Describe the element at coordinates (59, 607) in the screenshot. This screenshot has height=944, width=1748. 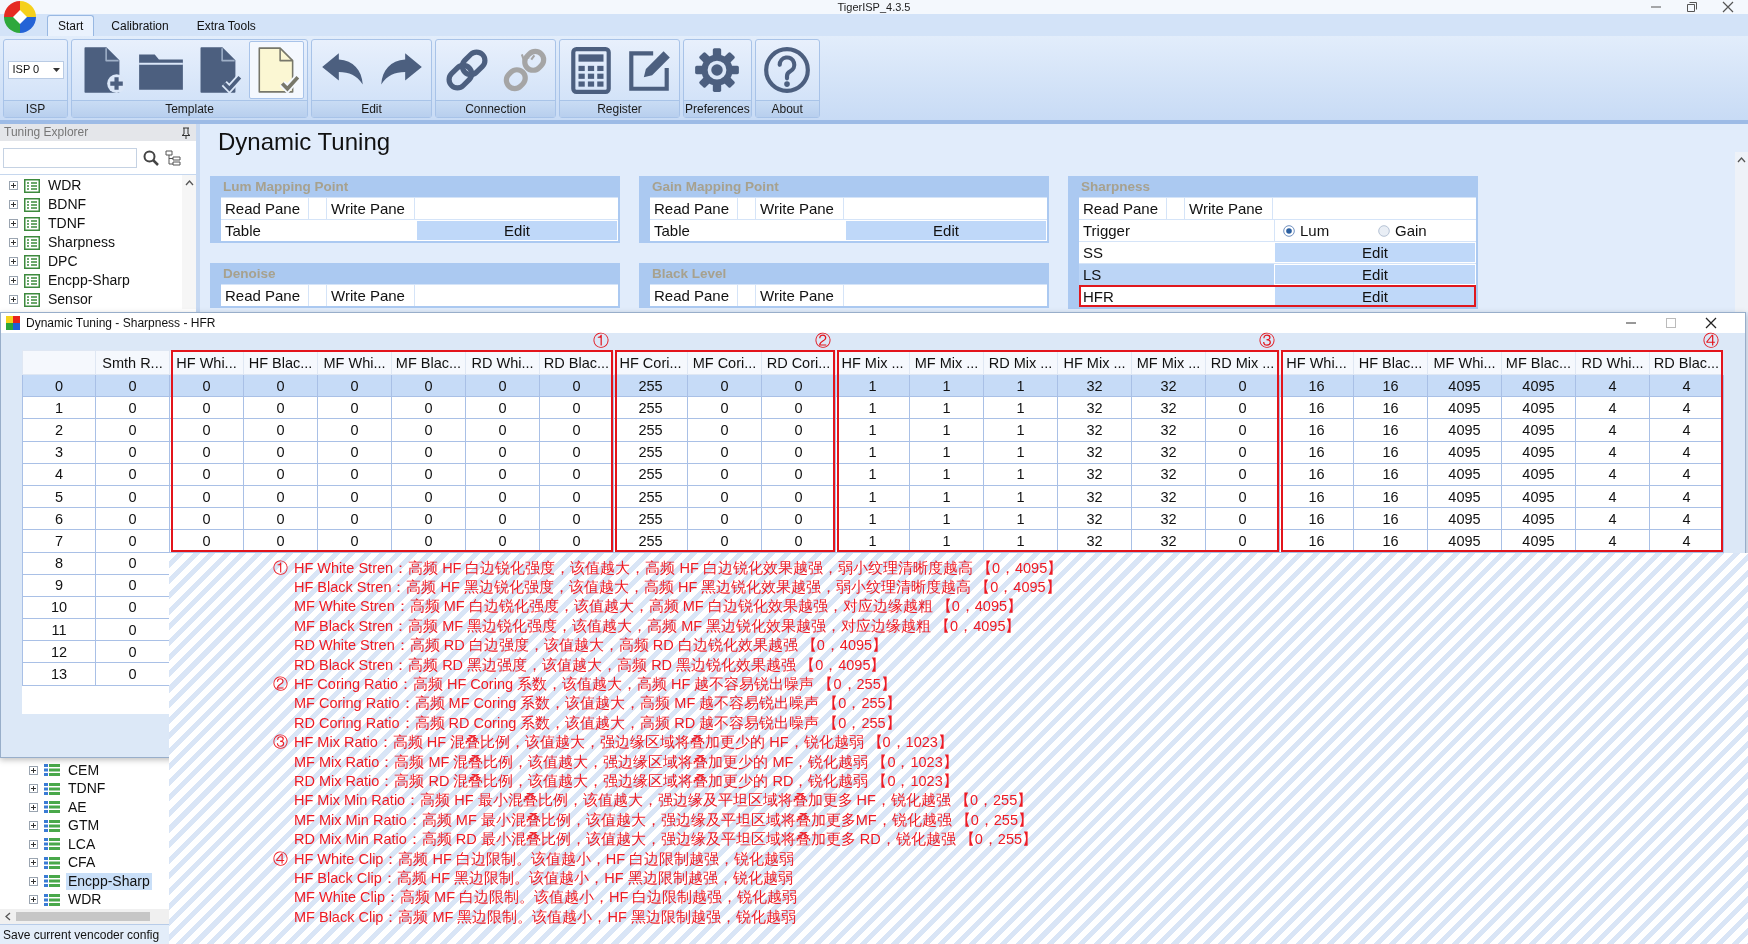
I see `row-header: 10` at that location.